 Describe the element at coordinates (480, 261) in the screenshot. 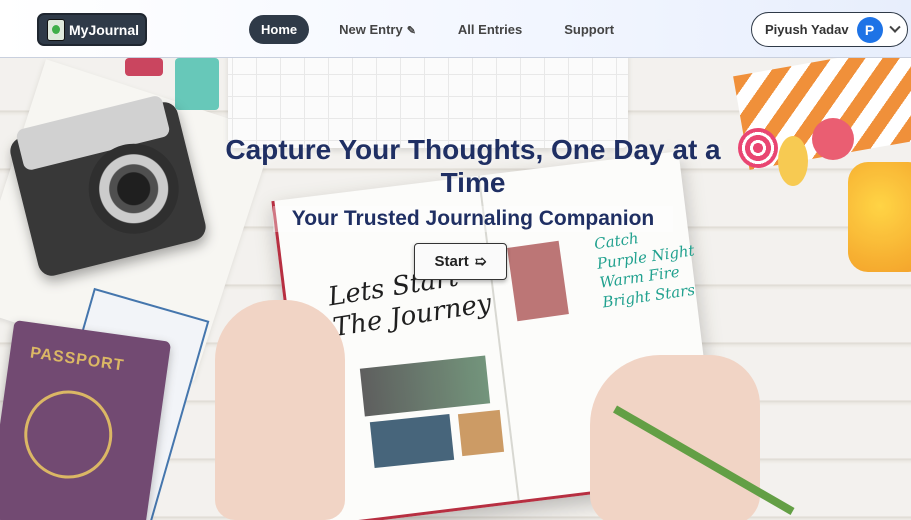

I see `arrow-right-icon: ➯` at that location.